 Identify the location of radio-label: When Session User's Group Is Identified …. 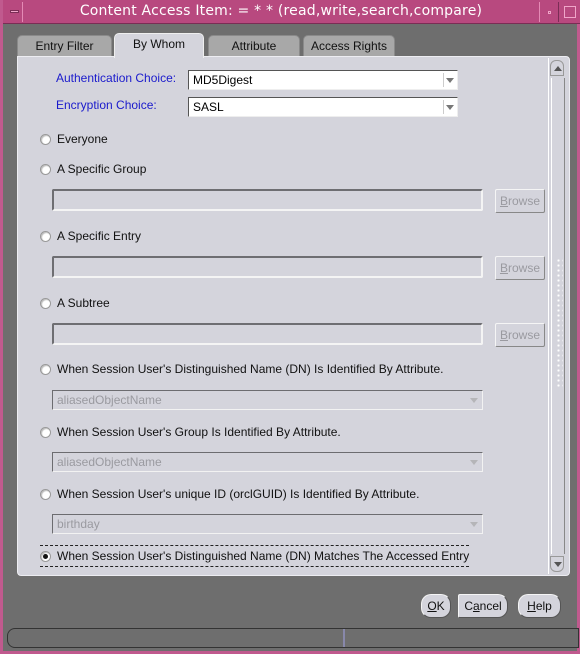
(199, 432).